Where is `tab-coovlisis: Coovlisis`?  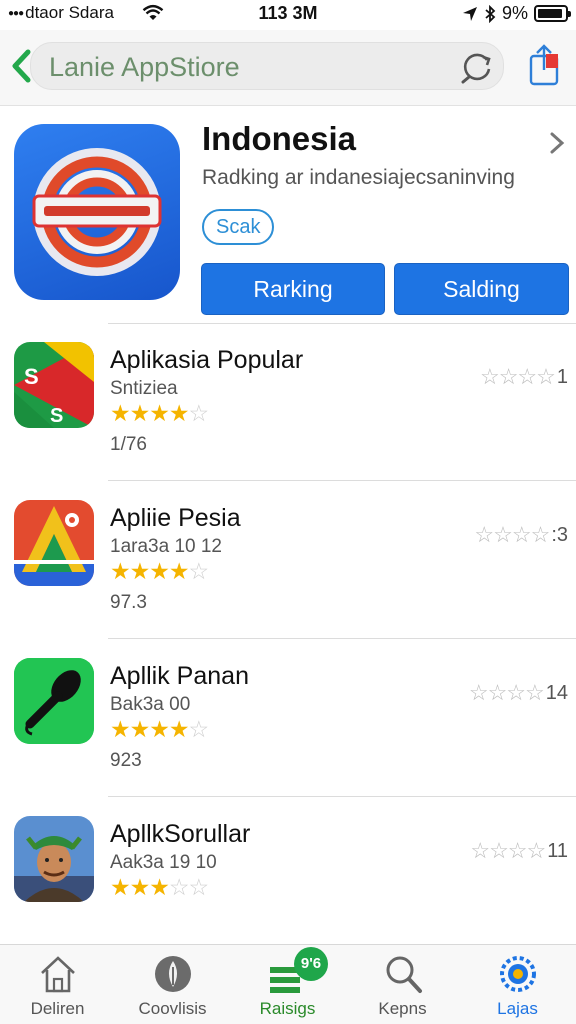
tab-coovlisis: Coovlisis is located at coordinates (172, 984).